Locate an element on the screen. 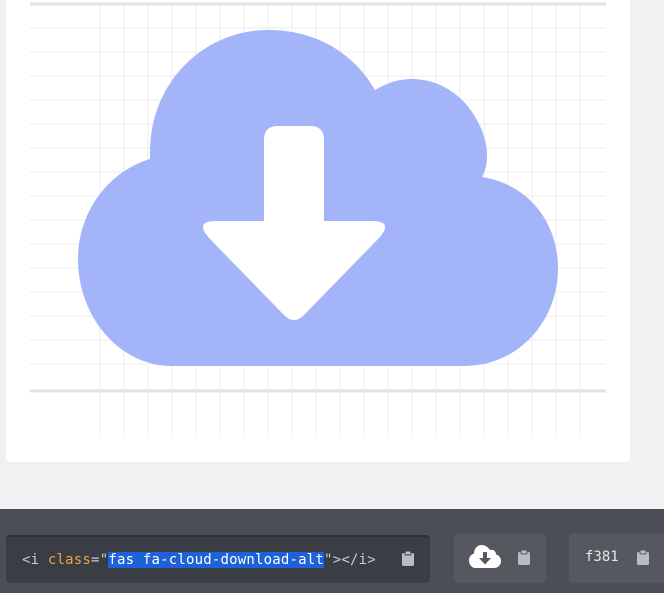 Image resolution: width=664 pixels, height=593 pixels. unicode-copy-field: f381 is located at coordinates (616, 558).